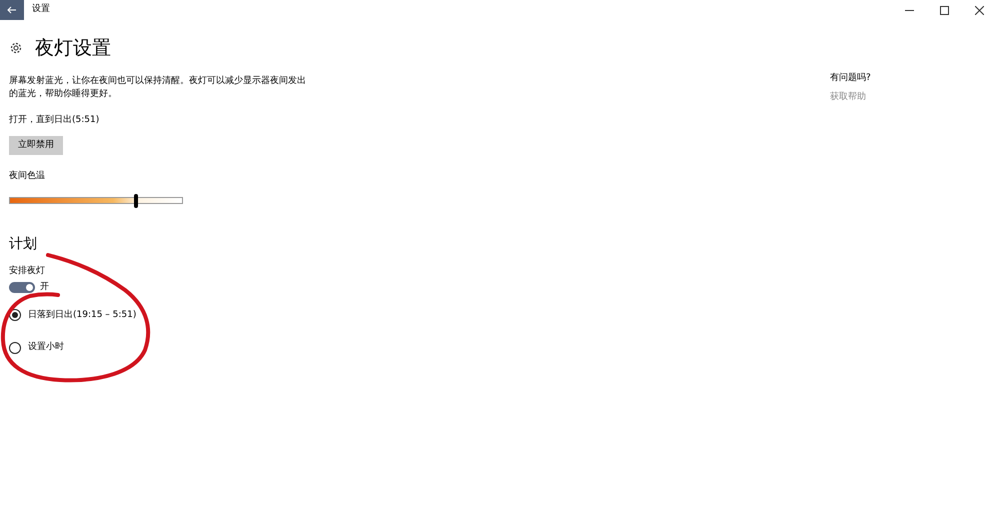  I want to click on window-title: 设置, so click(41, 9).